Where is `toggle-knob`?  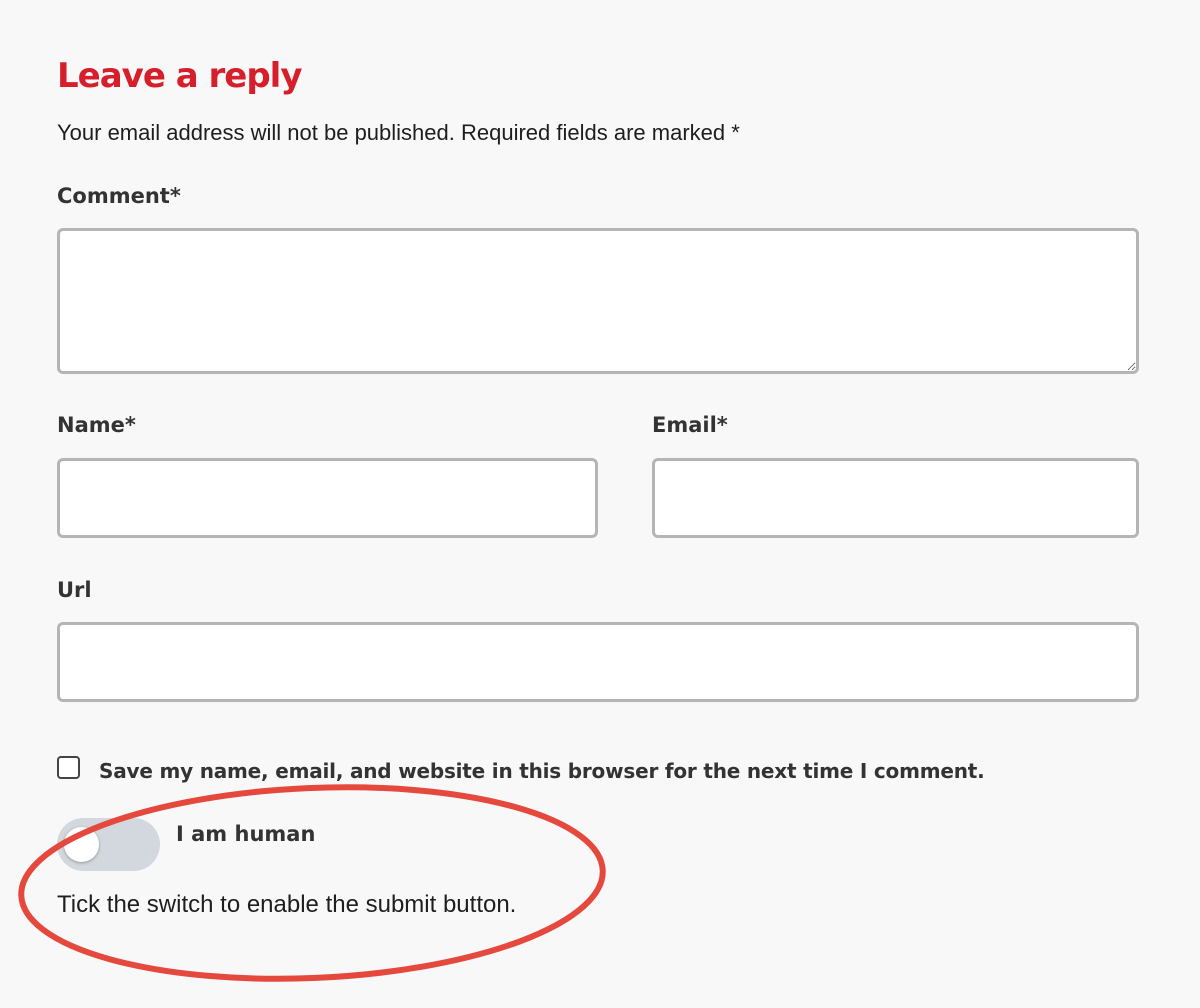 toggle-knob is located at coordinates (81, 844).